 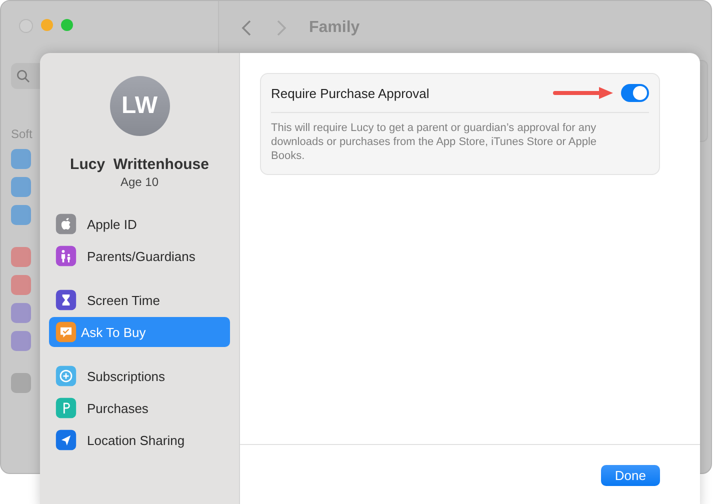 What do you see at coordinates (584, 93) in the screenshot?
I see `arrow-annotation` at bounding box center [584, 93].